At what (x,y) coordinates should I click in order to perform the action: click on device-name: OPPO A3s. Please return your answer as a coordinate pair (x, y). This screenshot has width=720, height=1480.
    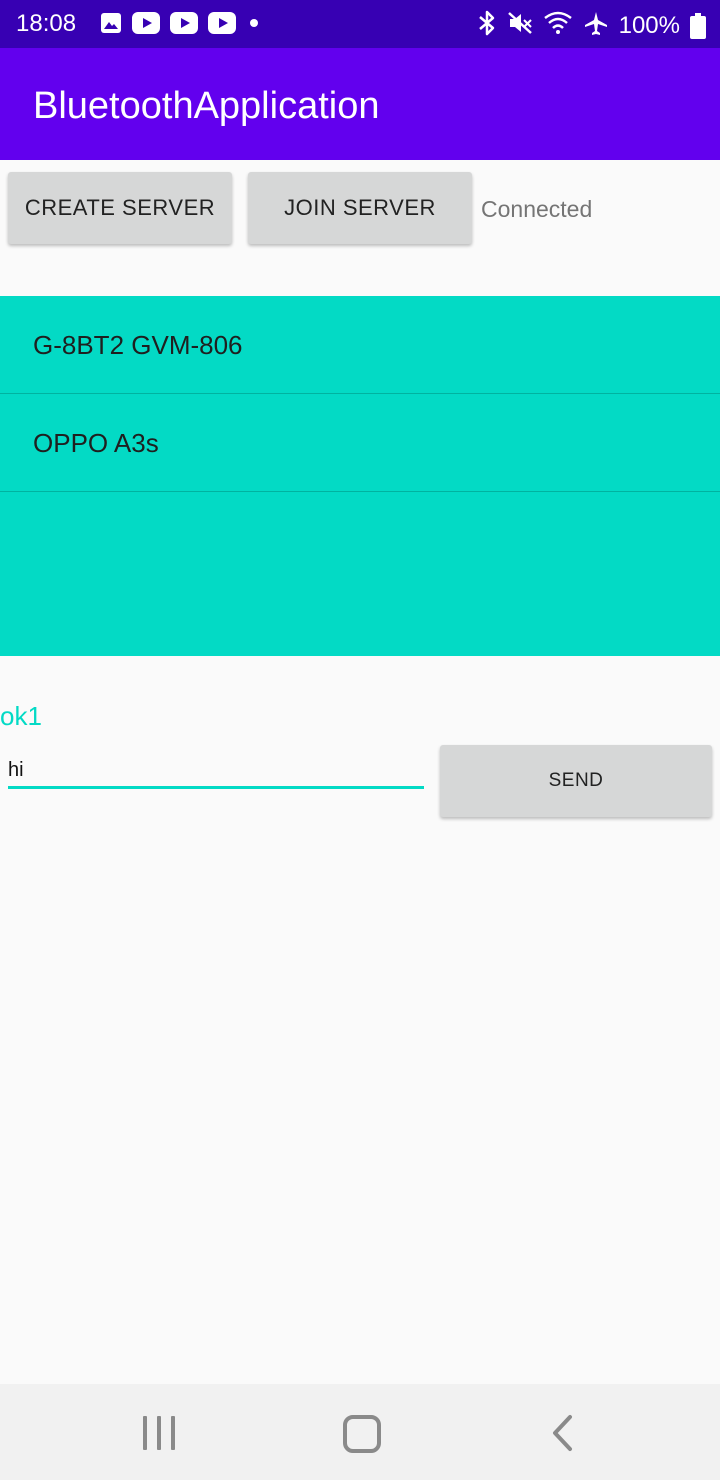
    Looking at the image, I should click on (96, 443).